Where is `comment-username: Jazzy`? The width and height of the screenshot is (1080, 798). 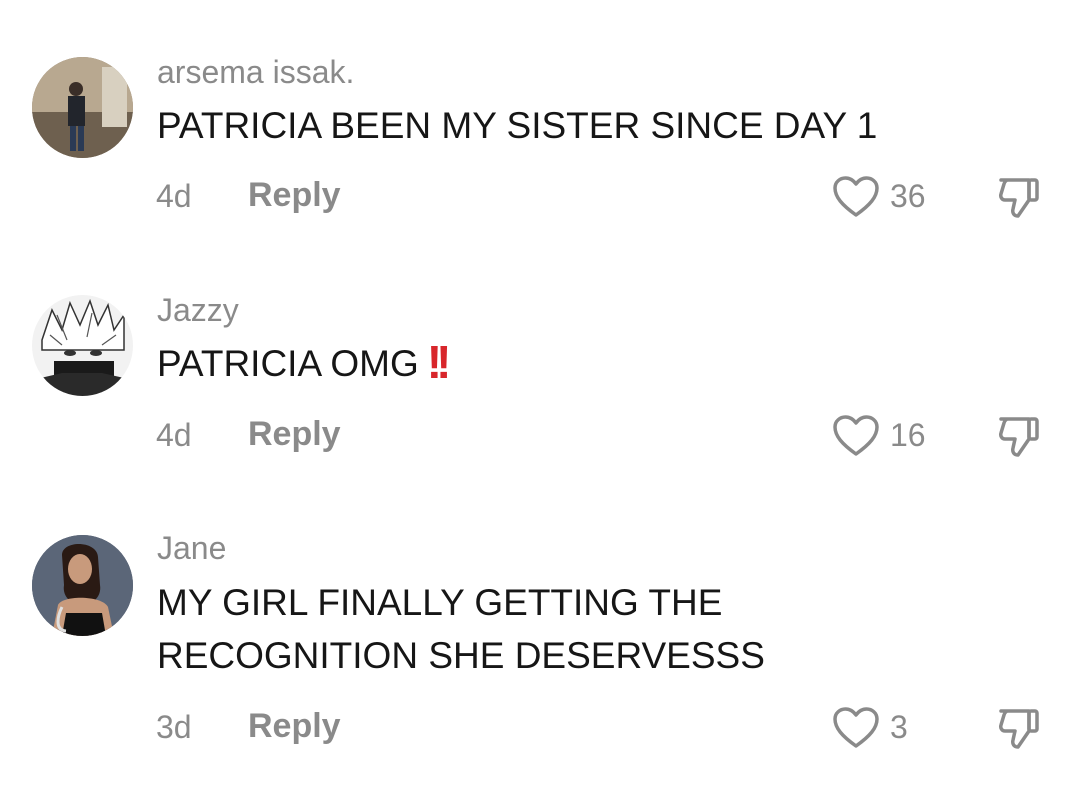
comment-username: Jazzy is located at coordinates (198, 310).